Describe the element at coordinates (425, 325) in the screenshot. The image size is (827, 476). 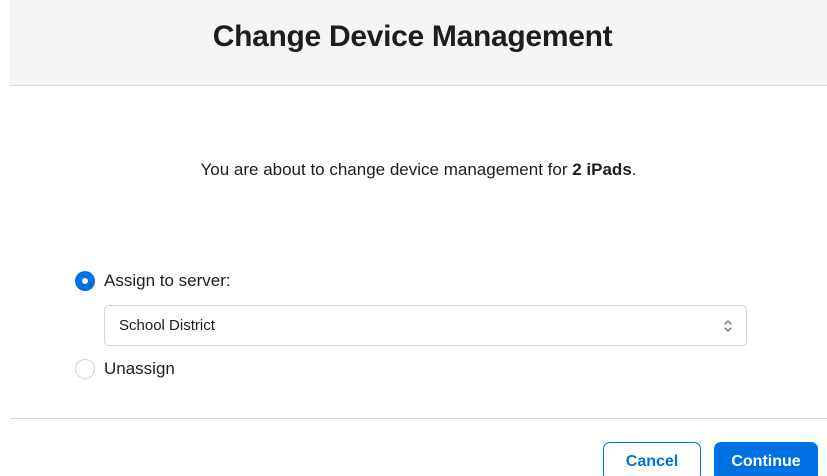
I see `server-select: School District` at that location.